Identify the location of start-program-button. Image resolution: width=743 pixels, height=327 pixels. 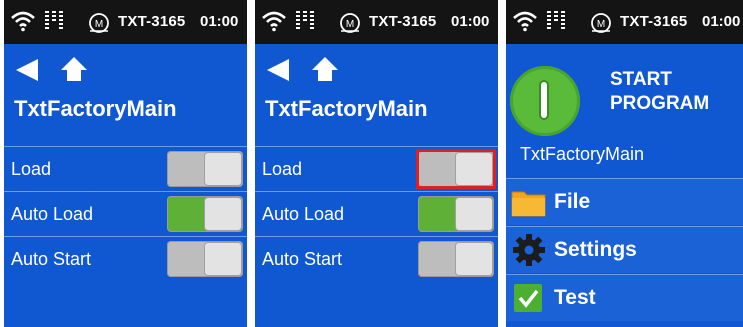
(545, 101).